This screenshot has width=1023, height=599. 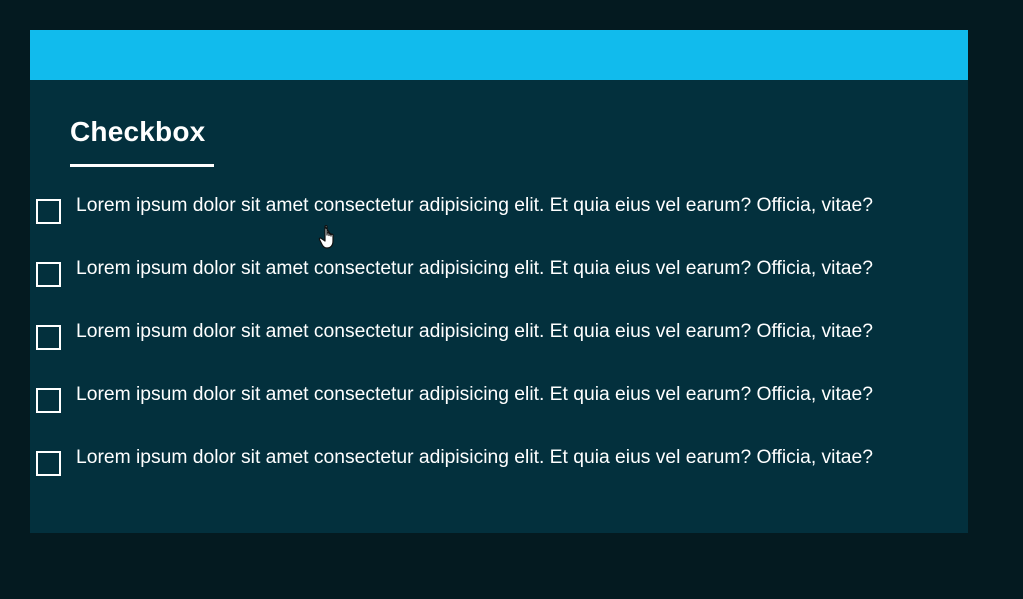 I want to click on card-header-bar, so click(x=499, y=55).